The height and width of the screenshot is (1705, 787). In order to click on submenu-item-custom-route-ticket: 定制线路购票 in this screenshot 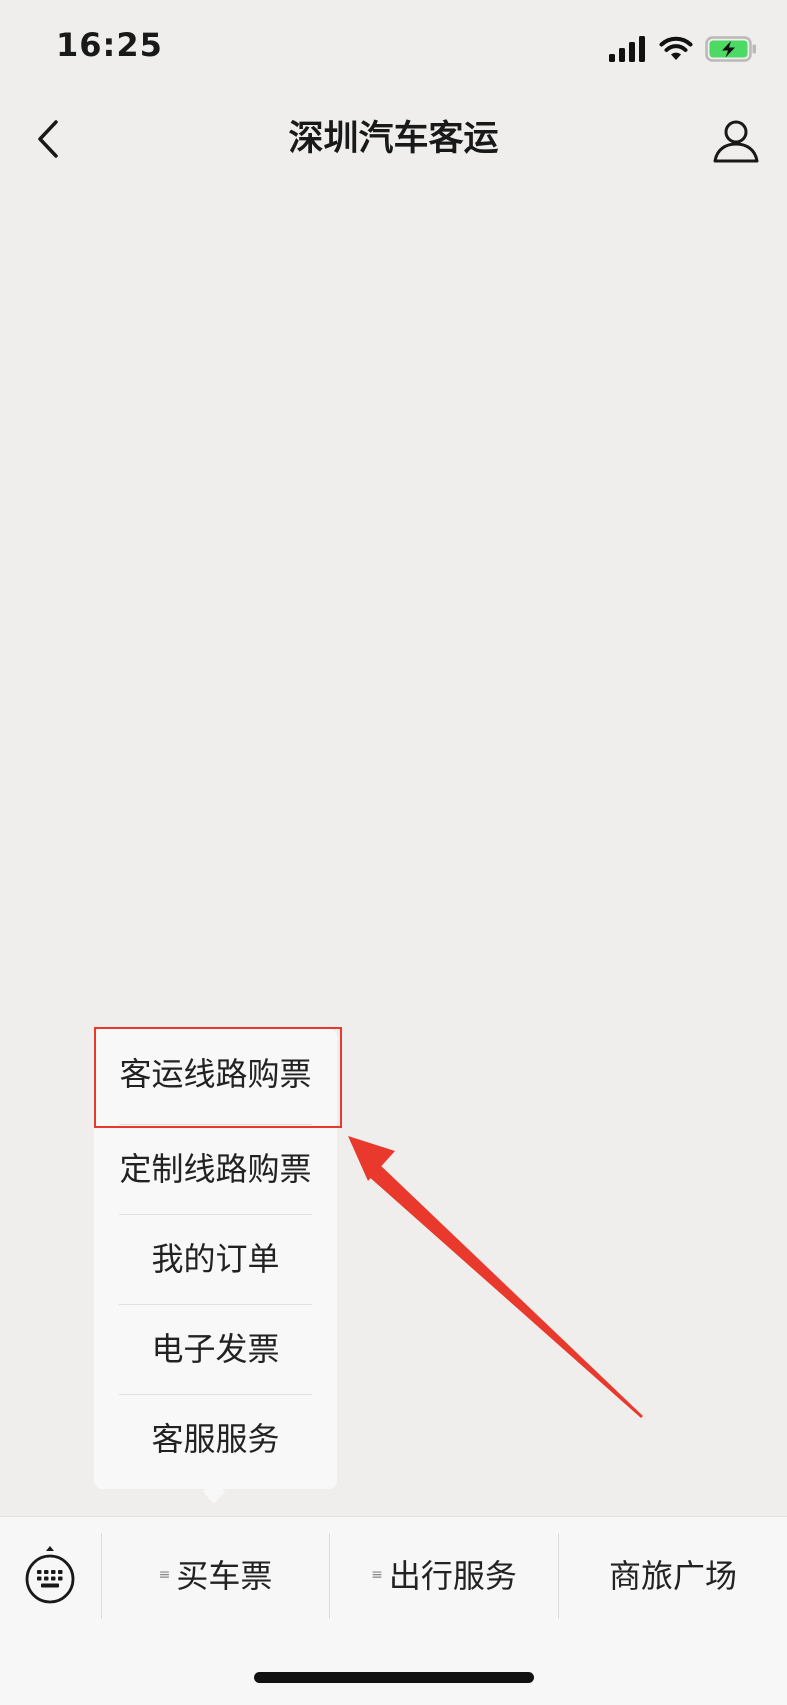, I will do `click(215, 1169)`.